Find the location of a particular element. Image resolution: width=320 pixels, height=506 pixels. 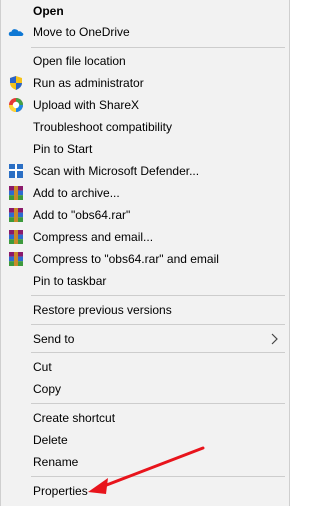

menu-item-run-as-administrator: Run as administrator is located at coordinates (145, 83).